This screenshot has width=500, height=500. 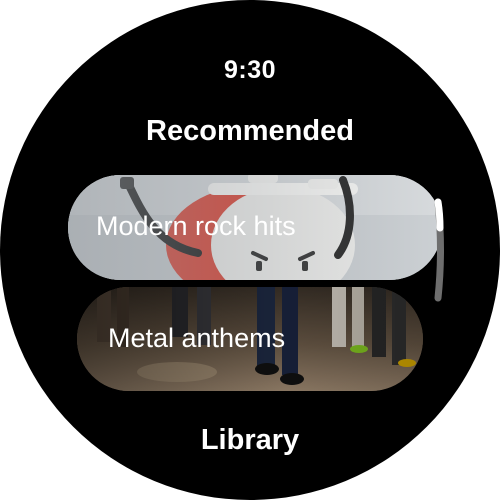 I want to click on playlist-chip-label: Metal anthems, so click(x=197, y=338).